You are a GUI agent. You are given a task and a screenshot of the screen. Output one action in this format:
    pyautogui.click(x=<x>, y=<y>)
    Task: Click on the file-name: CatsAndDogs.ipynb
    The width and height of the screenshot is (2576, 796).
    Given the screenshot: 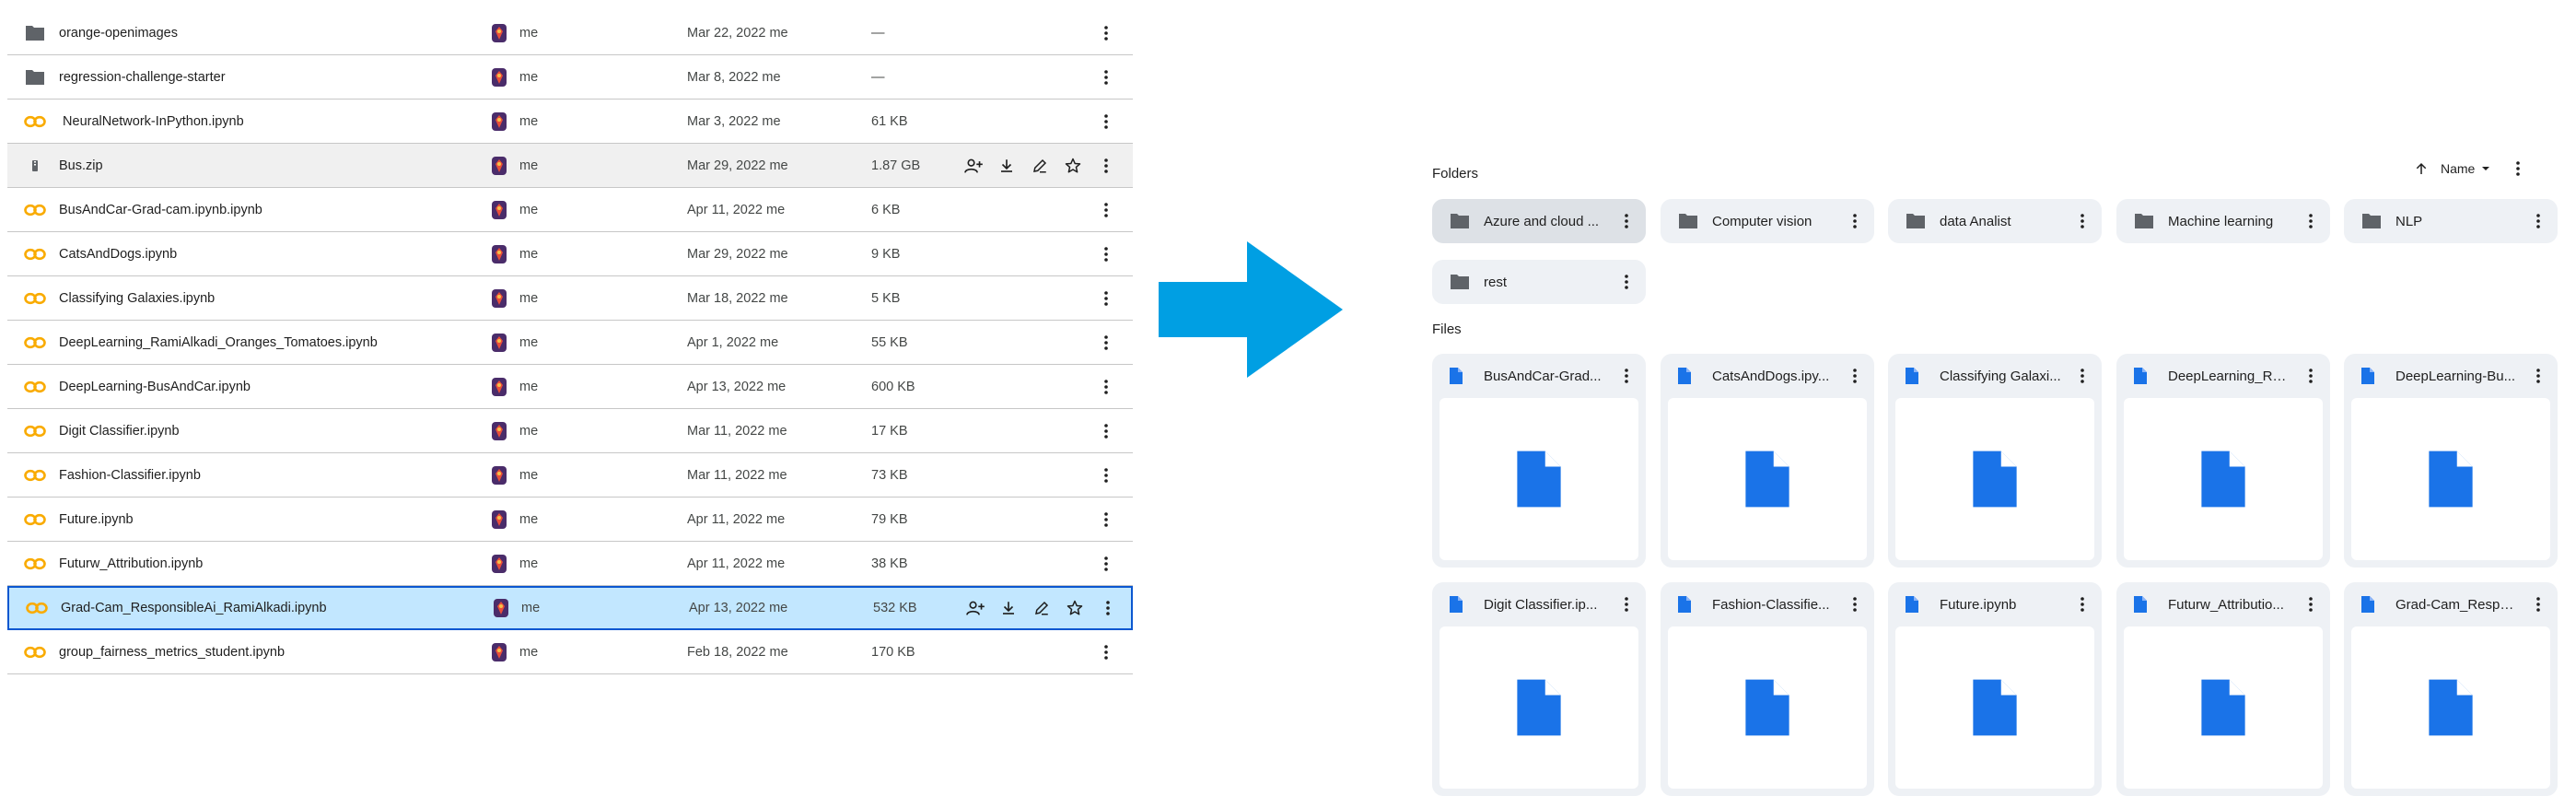 What is the action you would take?
    pyautogui.click(x=119, y=254)
    